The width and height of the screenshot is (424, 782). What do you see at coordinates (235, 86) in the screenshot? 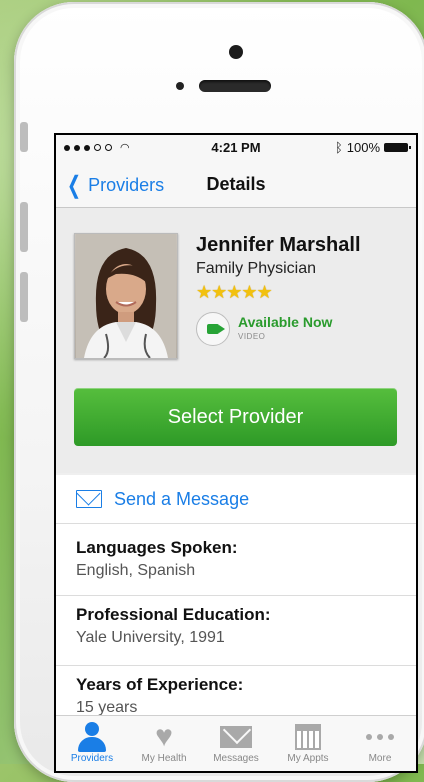
I see `earpiece-speaker` at bounding box center [235, 86].